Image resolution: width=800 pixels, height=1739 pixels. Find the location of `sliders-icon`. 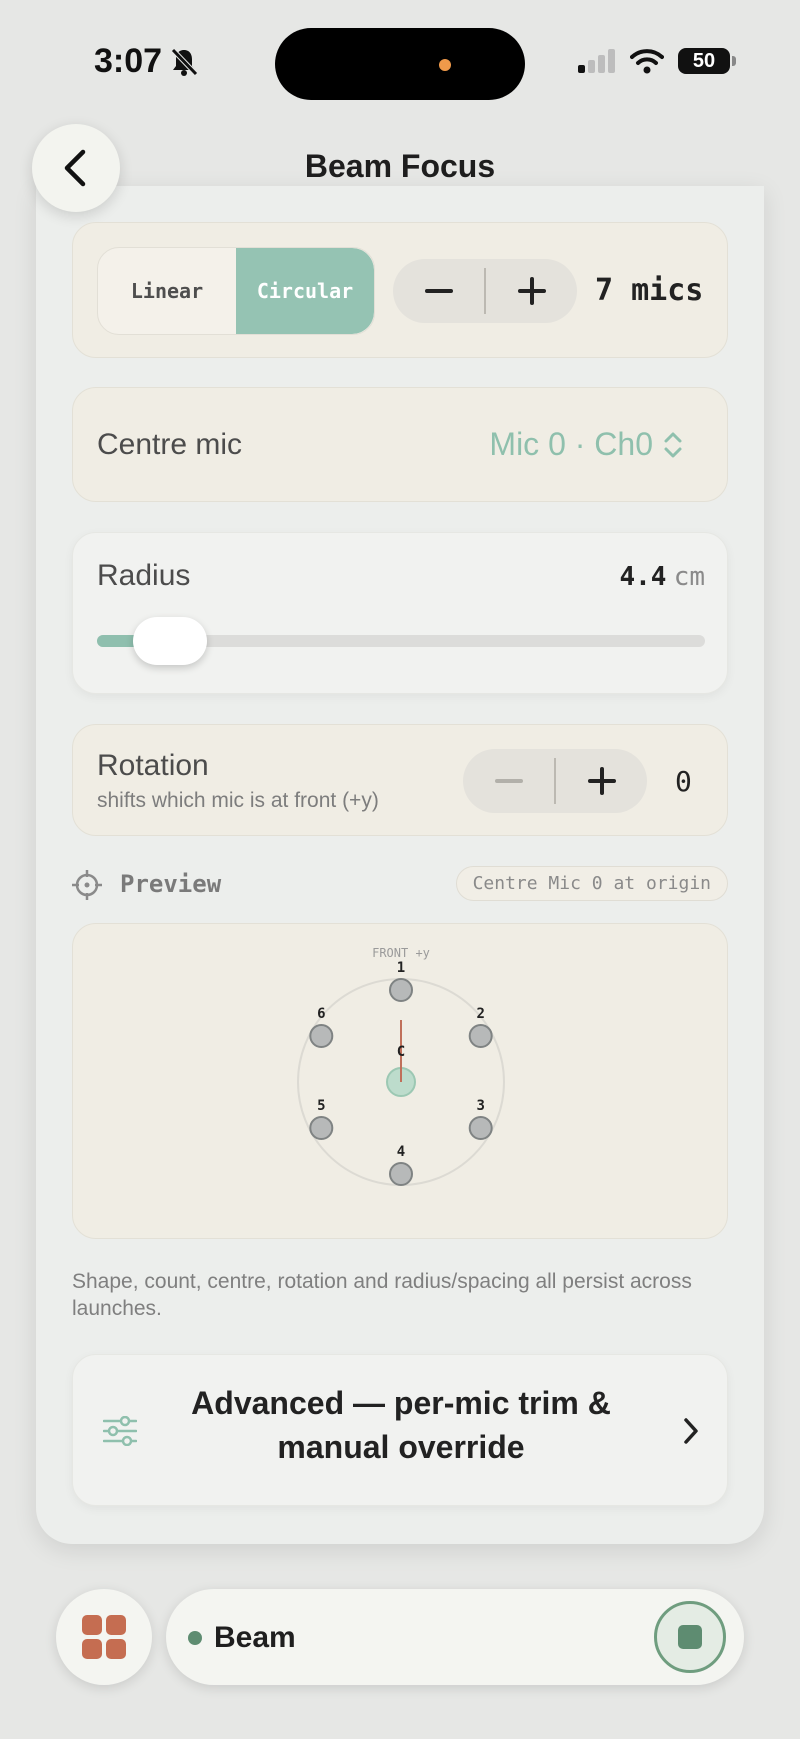

sliders-icon is located at coordinates (120, 1431).